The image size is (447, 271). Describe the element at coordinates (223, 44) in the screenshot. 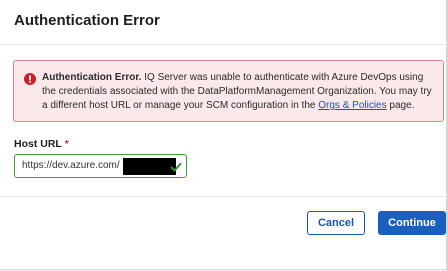

I see `header-divider` at that location.